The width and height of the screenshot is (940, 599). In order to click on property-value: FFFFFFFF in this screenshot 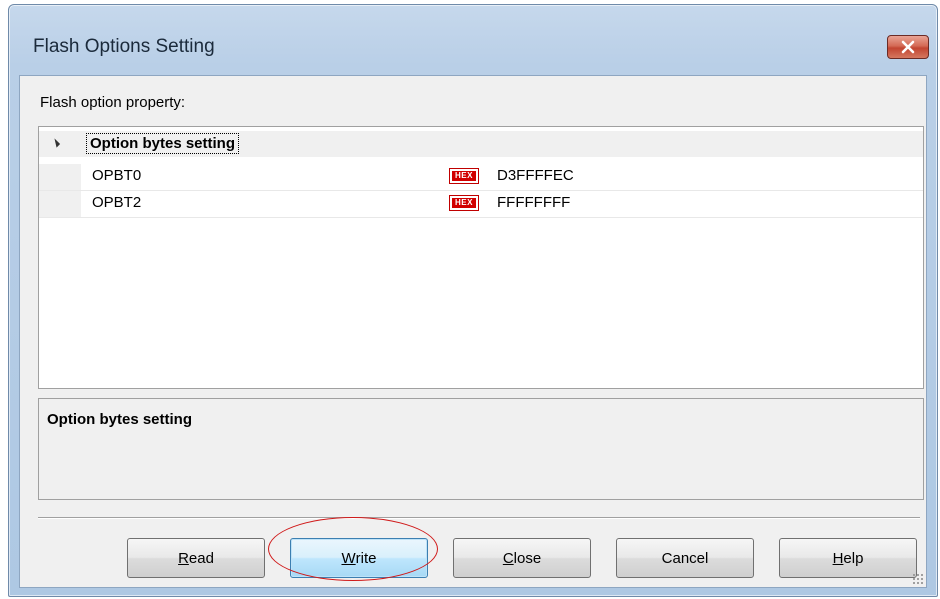, I will do `click(533, 202)`.